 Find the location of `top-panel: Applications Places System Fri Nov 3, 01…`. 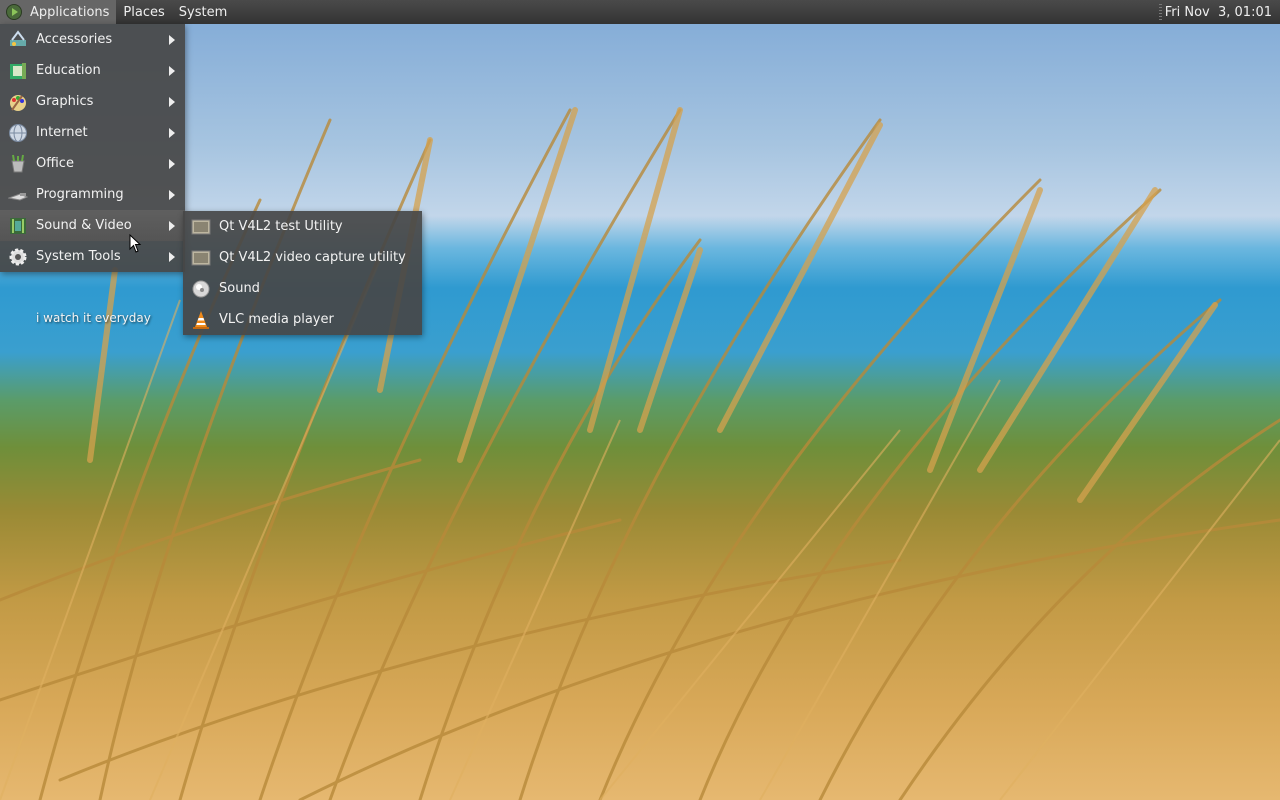

top-panel: Applications Places System Fri Nov 3, 01… is located at coordinates (640, 12).